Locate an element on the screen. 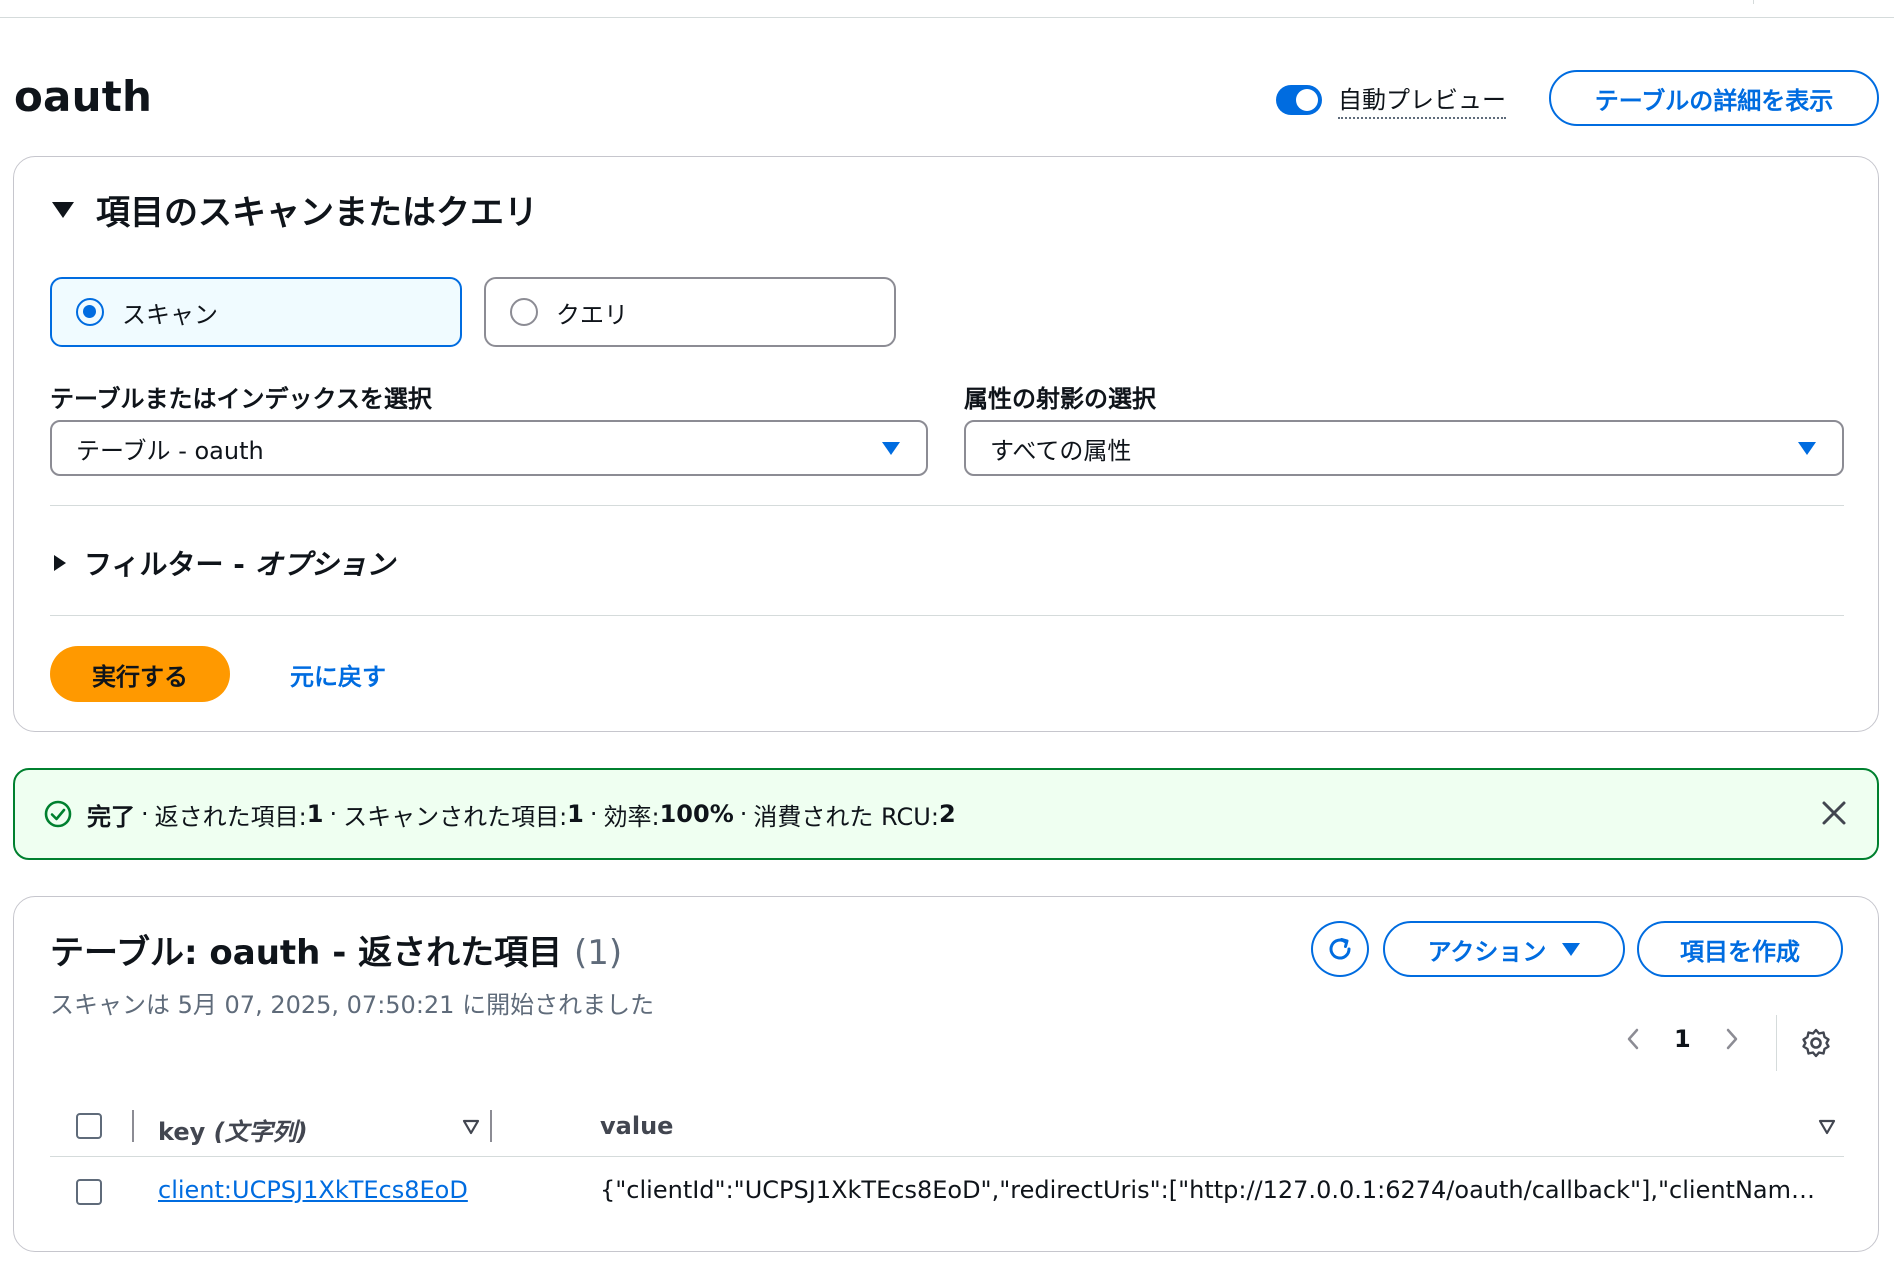 The width and height of the screenshot is (1894, 1286). projection-select: すべての属性 is located at coordinates (1404, 448).